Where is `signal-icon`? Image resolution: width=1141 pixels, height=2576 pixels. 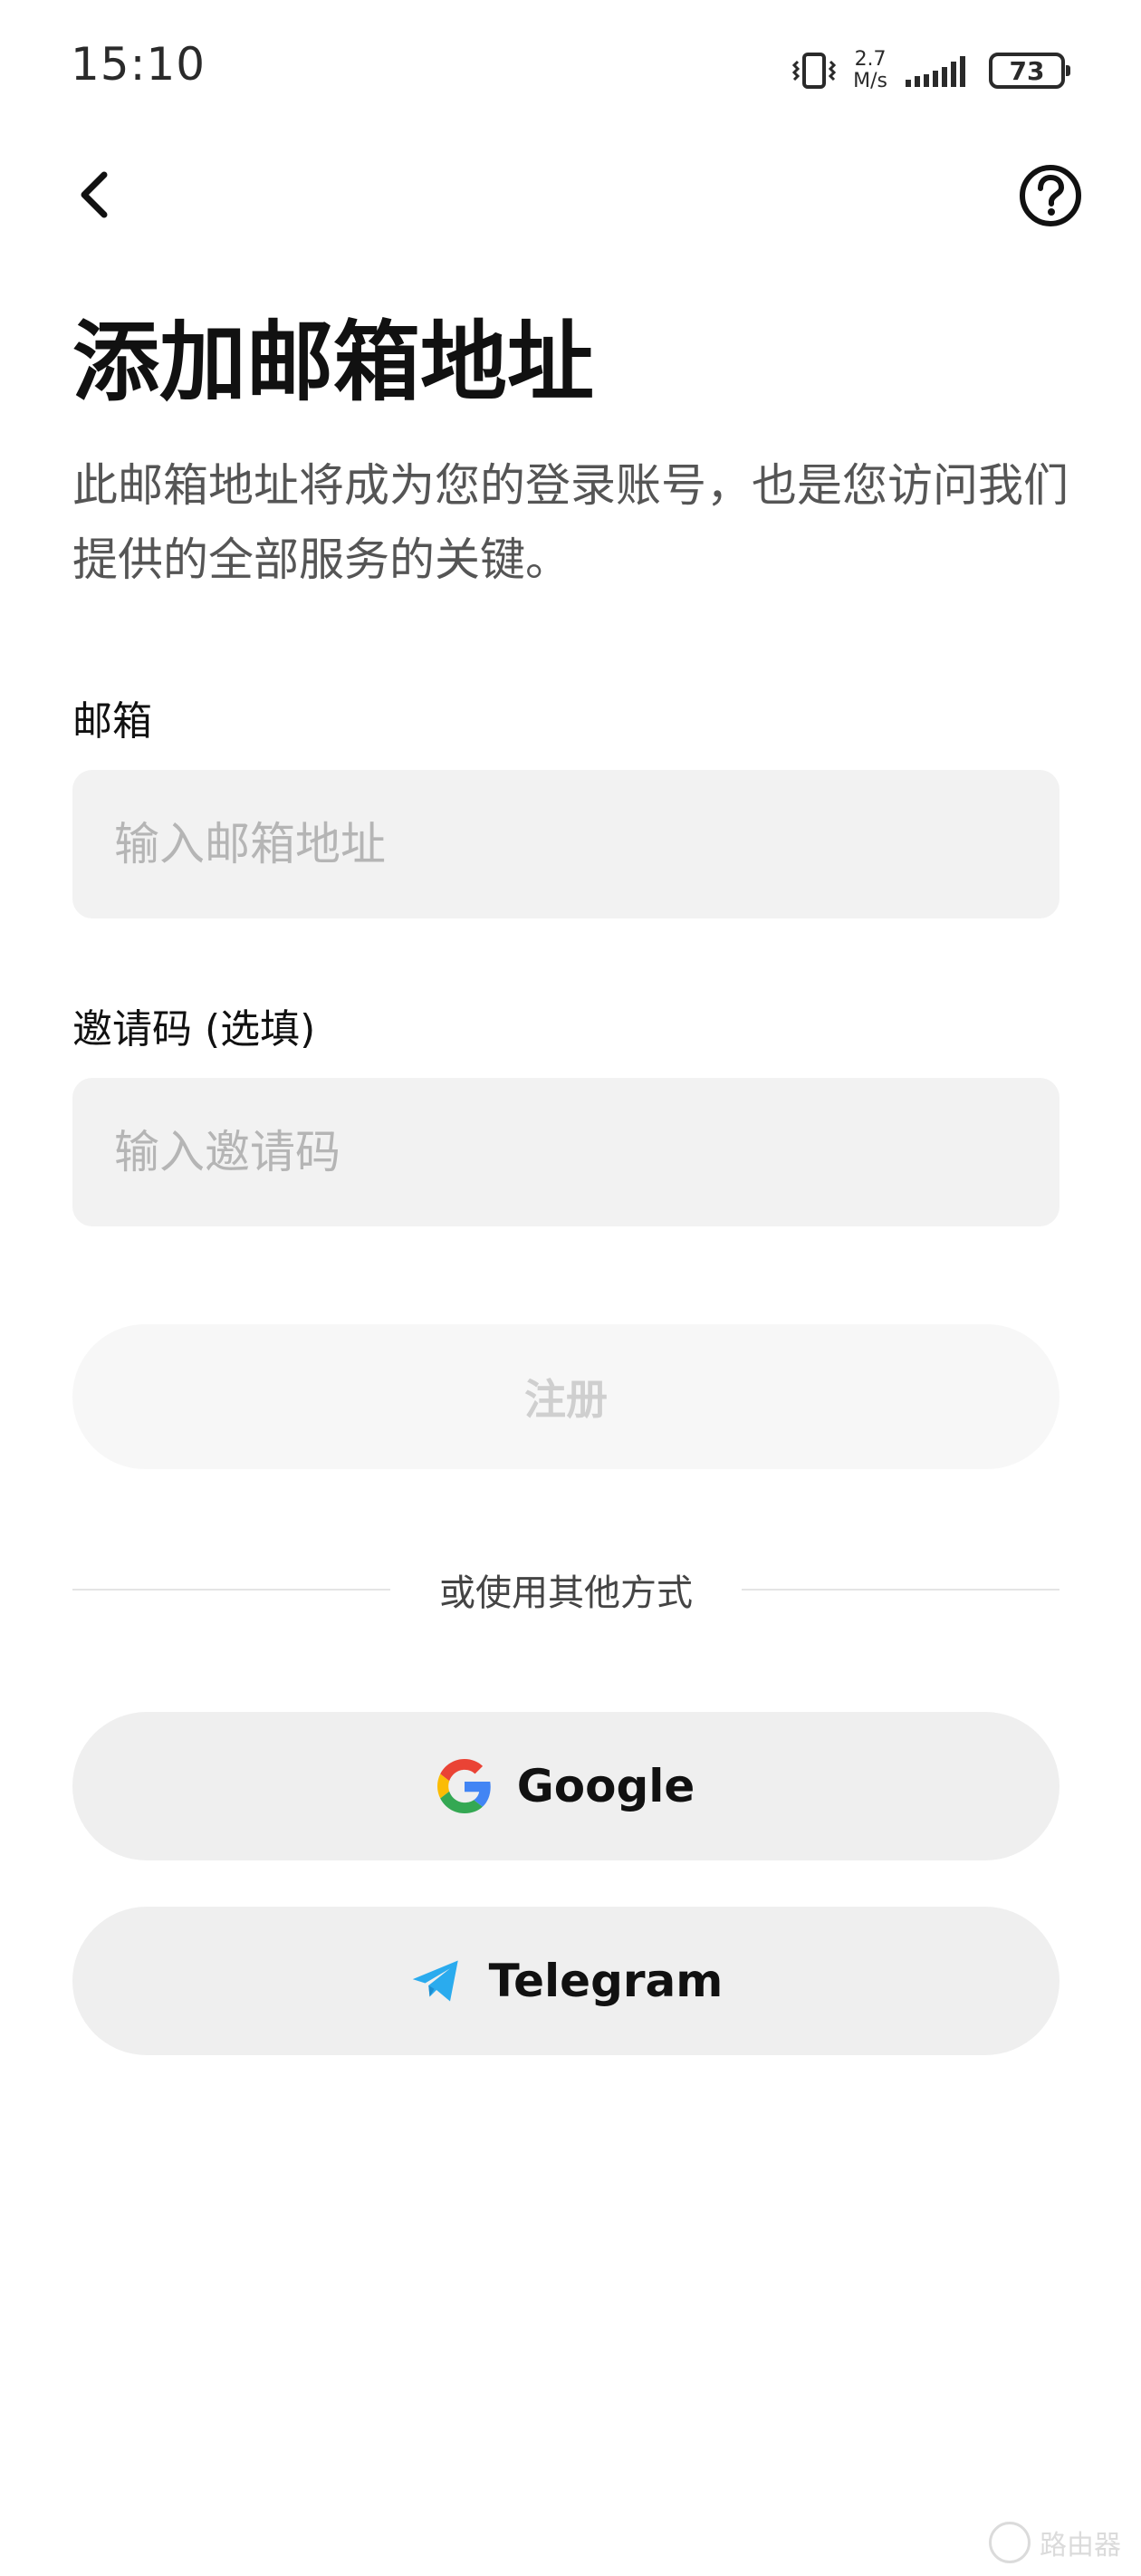 signal-icon is located at coordinates (936, 71).